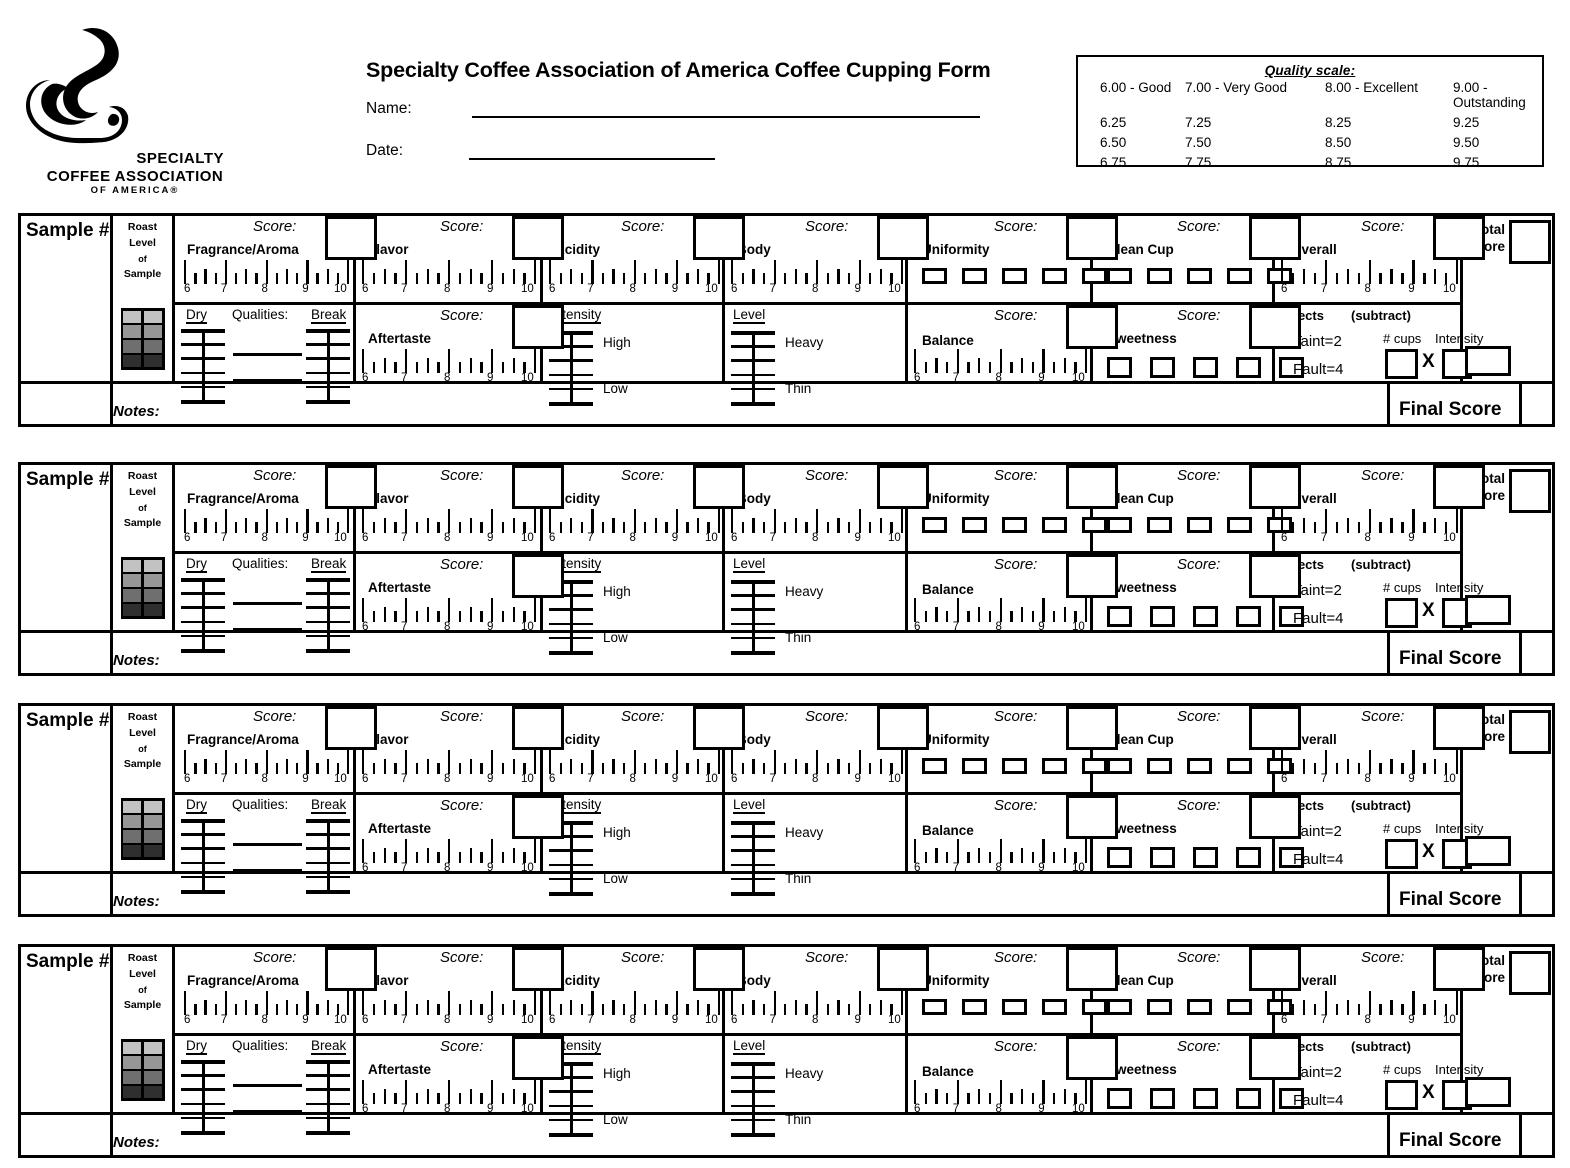  I want to click on date-input, so click(592, 152).